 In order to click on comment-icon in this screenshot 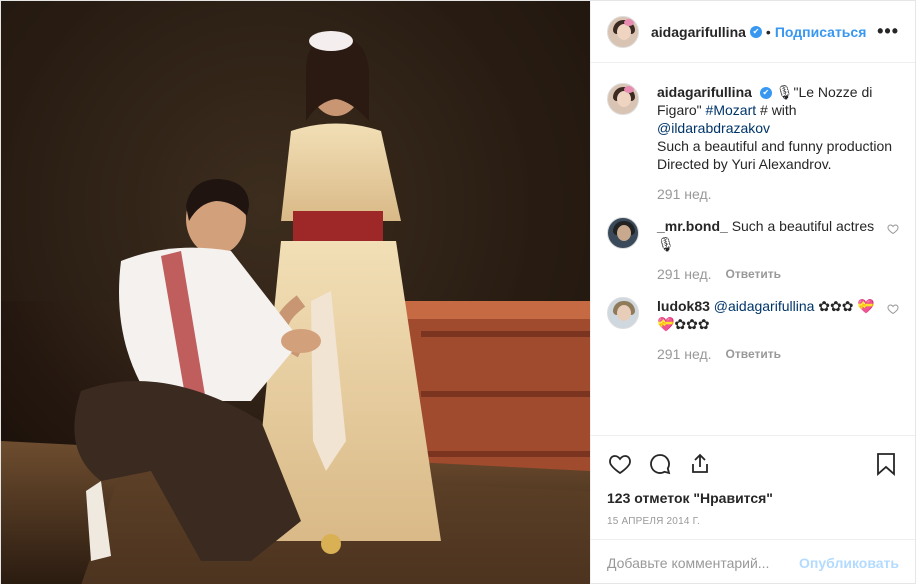, I will do `click(660, 464)`.